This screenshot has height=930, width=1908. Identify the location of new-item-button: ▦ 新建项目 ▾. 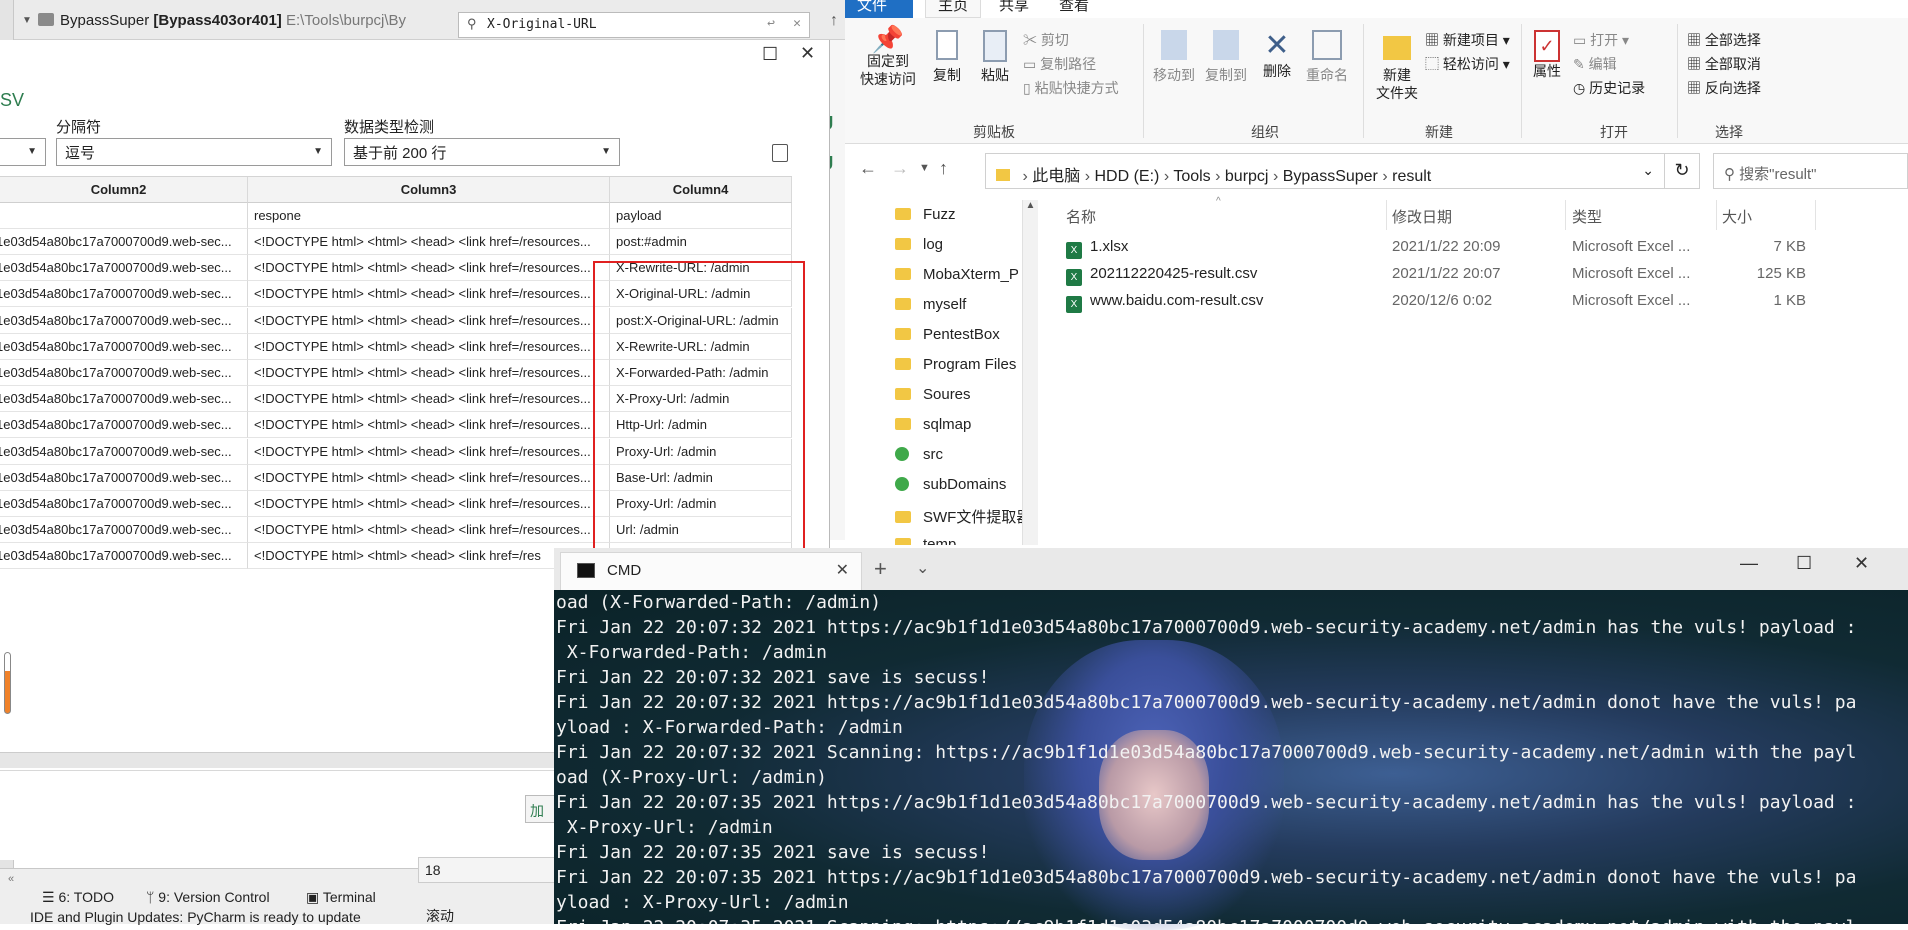
(1467, 40).